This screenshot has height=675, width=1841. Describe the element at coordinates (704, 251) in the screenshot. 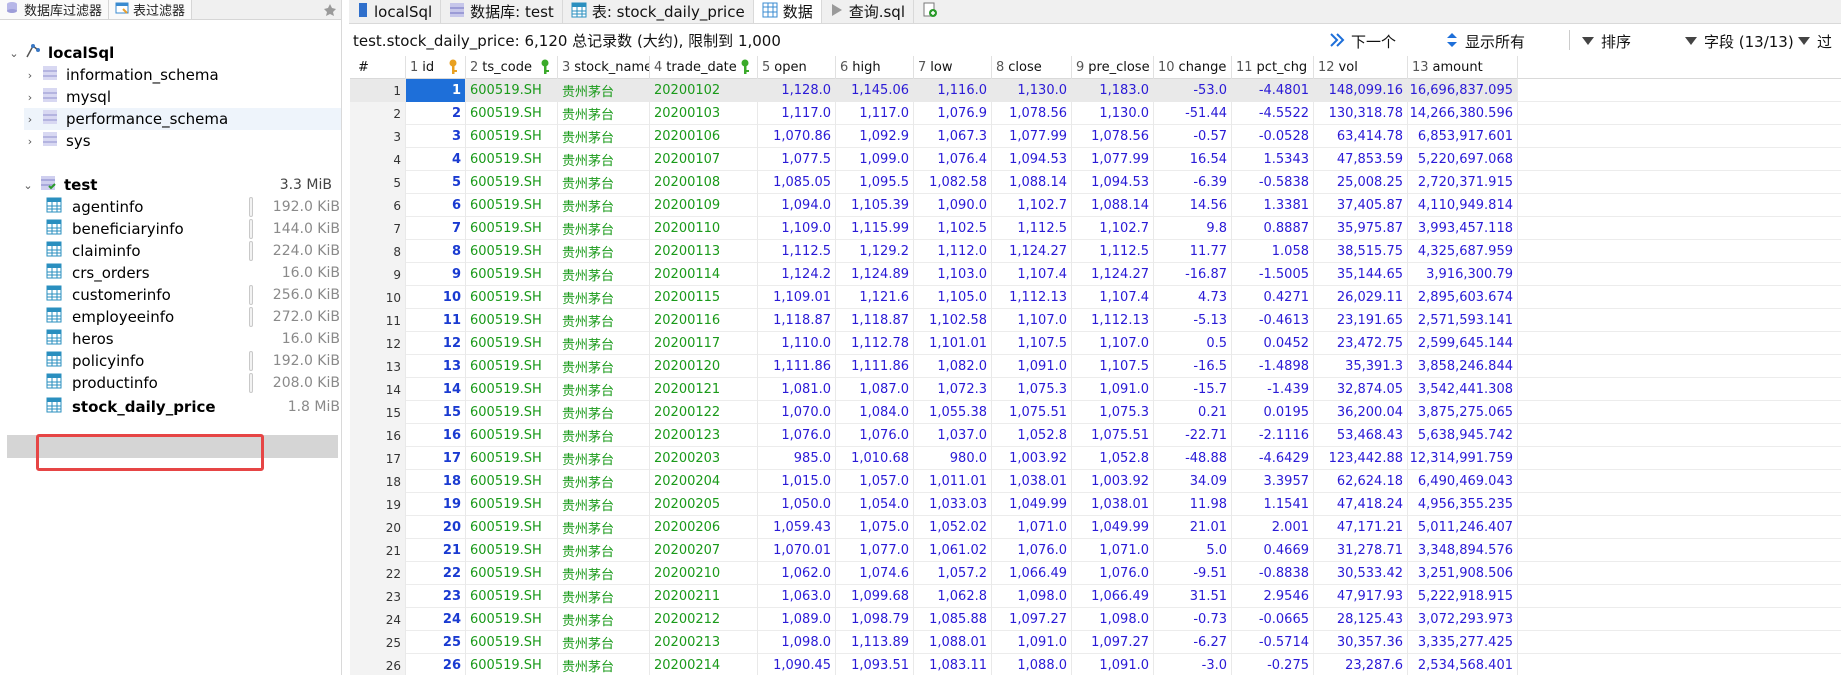

I see `table-cell: 20200113` at that location.